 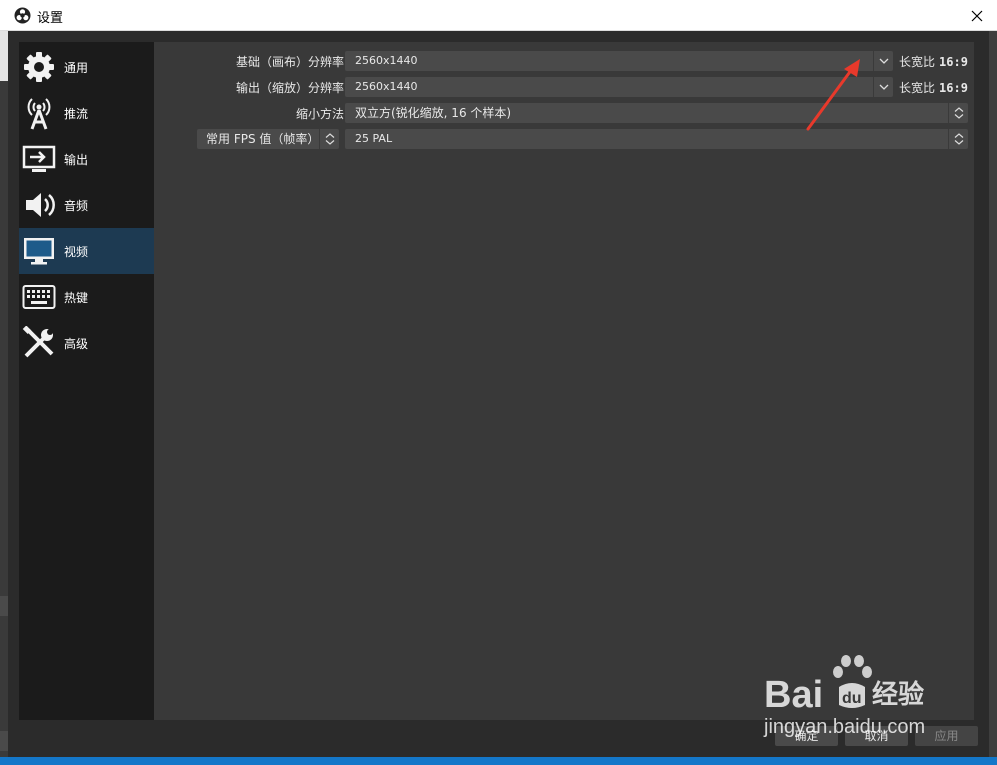 What do you see at coordinates (4, 56) in the screenshot?
I see `background-window-strip-top` at bounding box center [4, 56].